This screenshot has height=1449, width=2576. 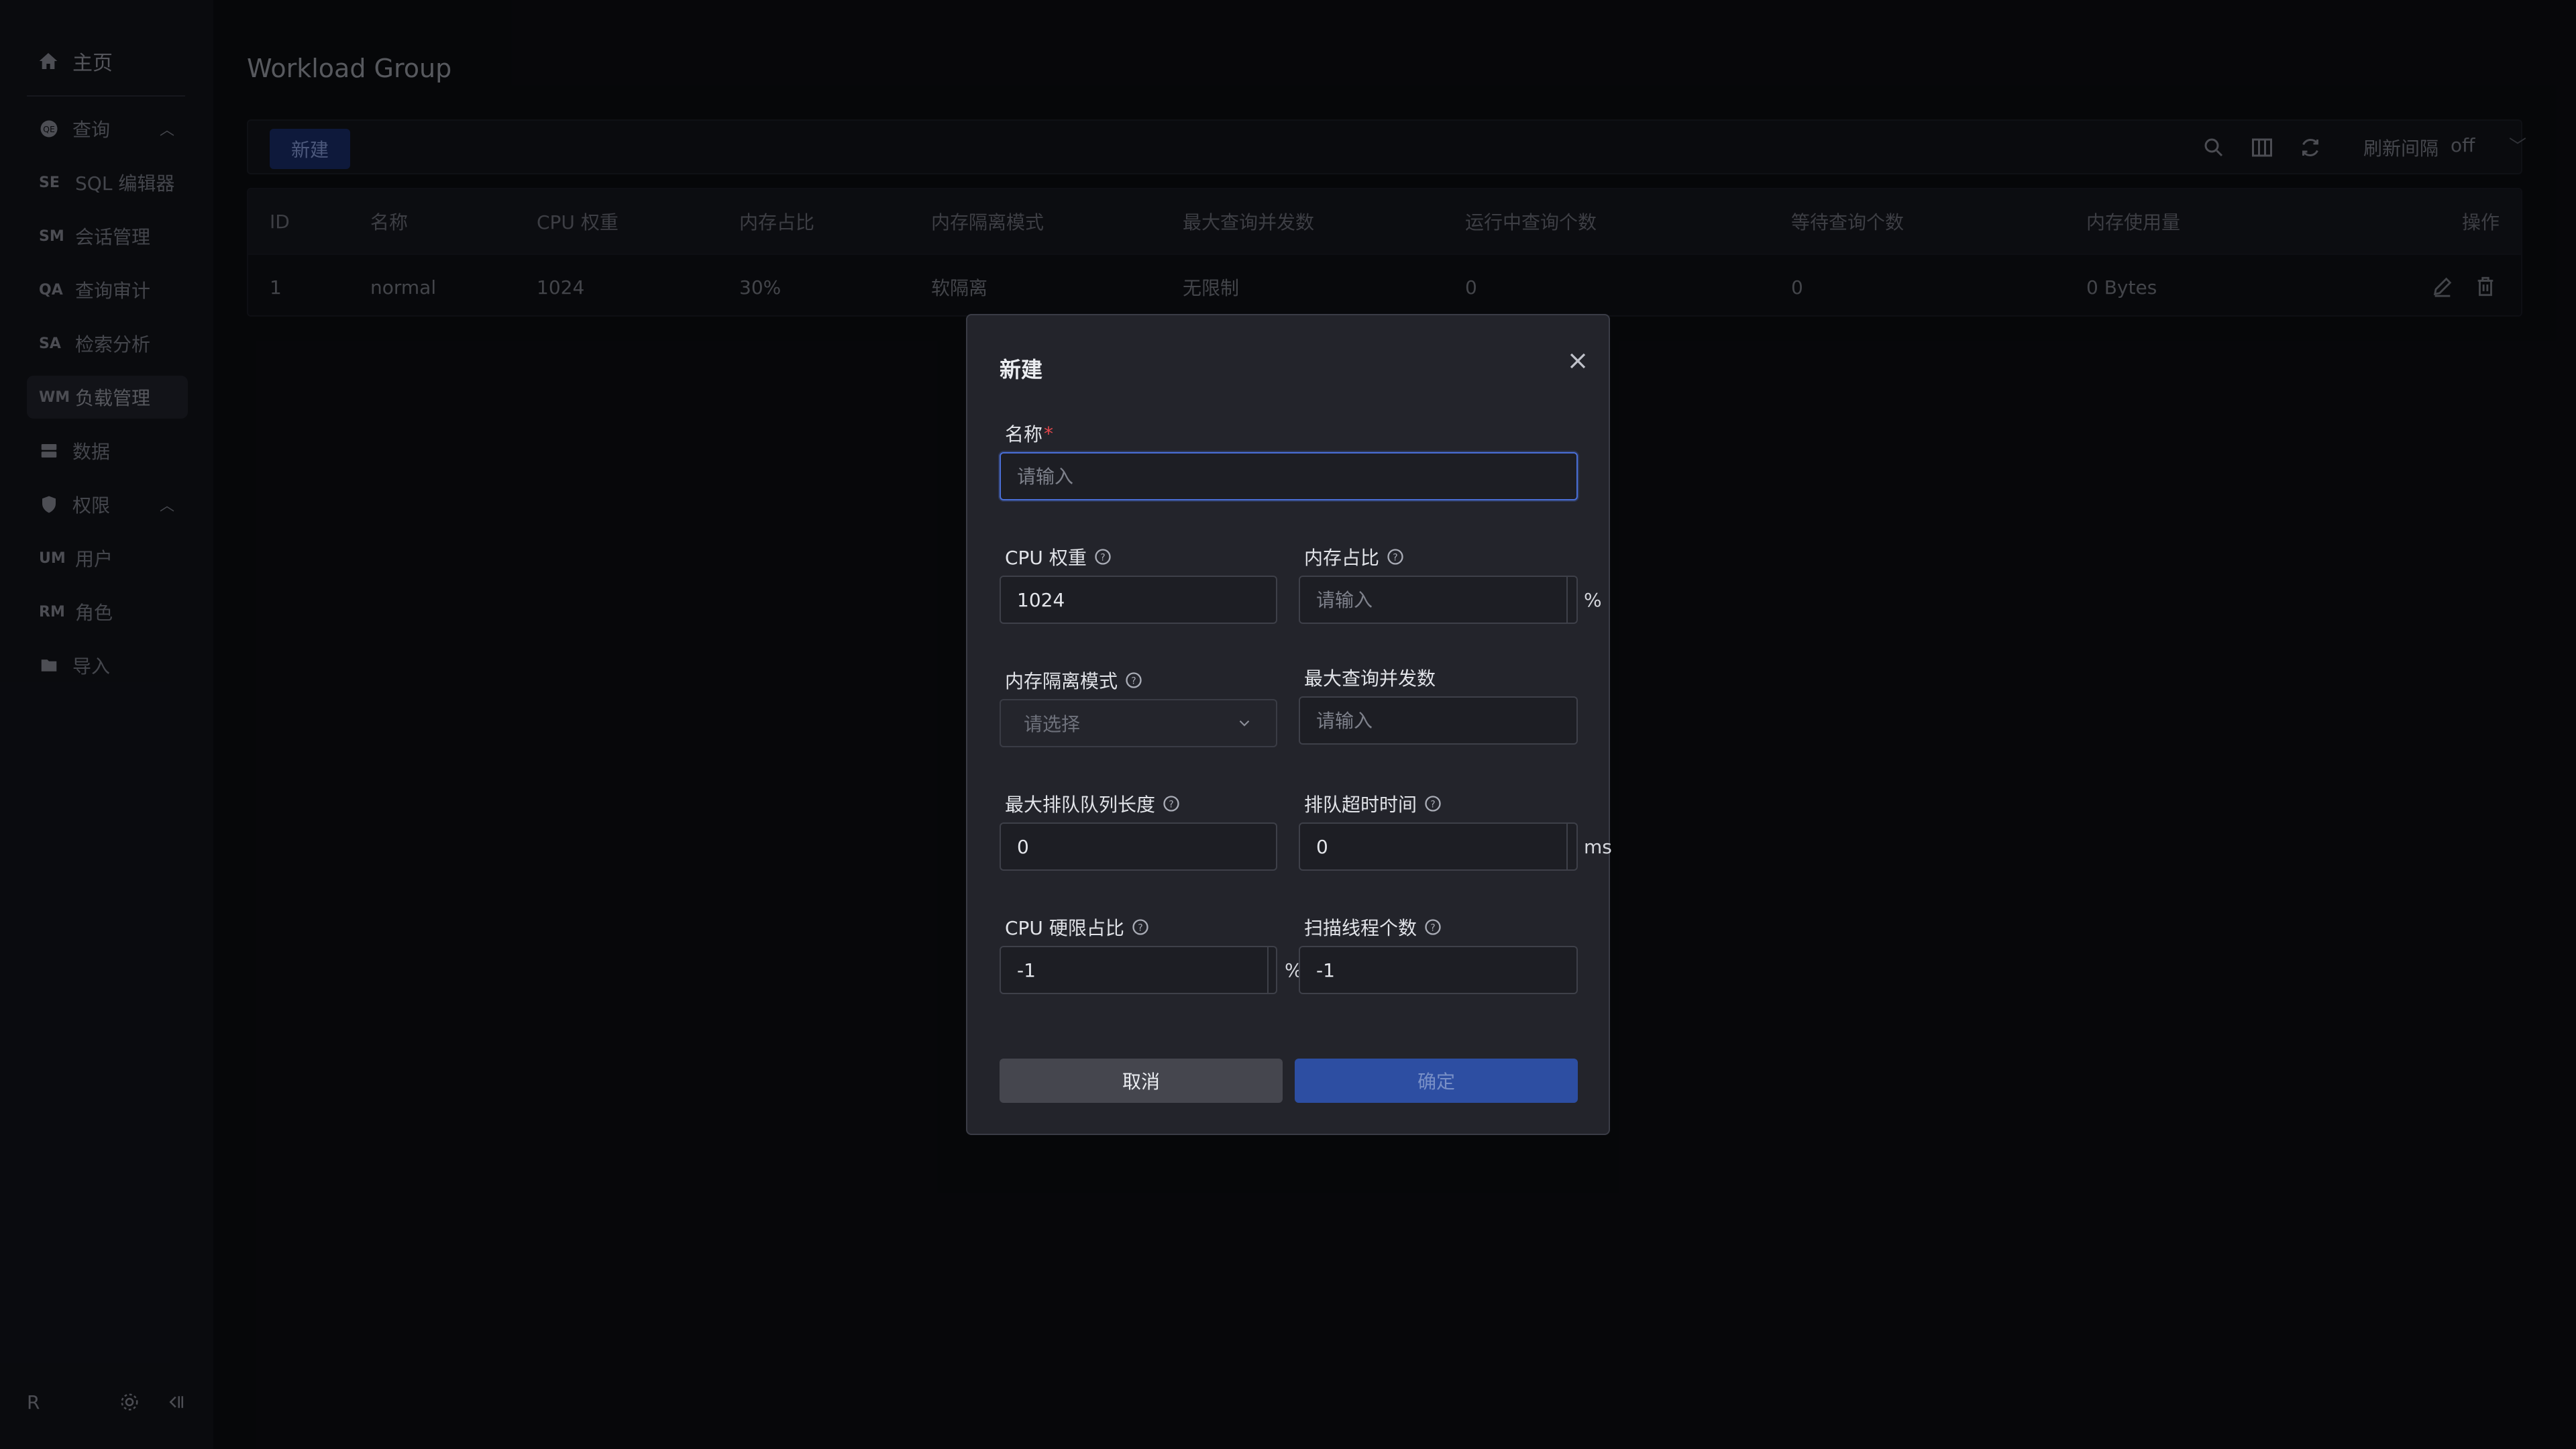 I want to click on cancel-button: 取消, so click(x=1141, y=1081).